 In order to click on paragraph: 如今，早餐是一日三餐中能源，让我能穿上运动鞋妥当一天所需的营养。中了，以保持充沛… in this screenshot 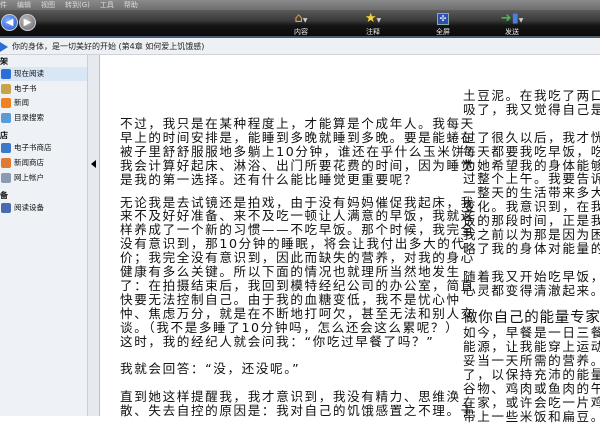, I will do `click(531, 374)`.